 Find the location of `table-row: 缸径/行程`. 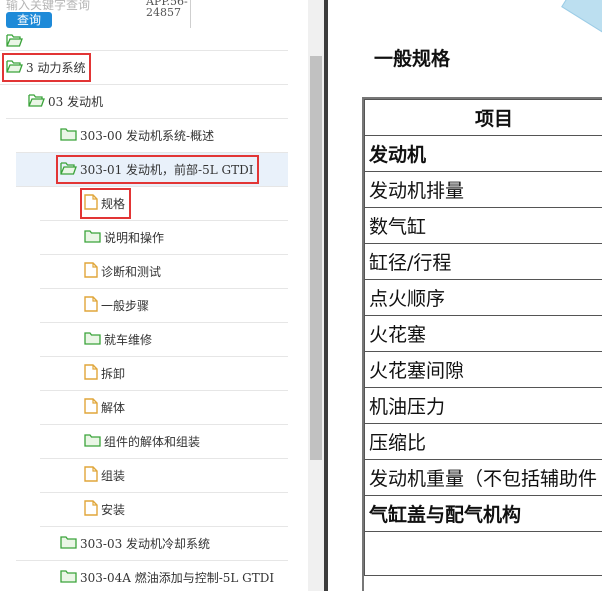

table-row: 缸径/行程 is located at coordinates (483, 261).